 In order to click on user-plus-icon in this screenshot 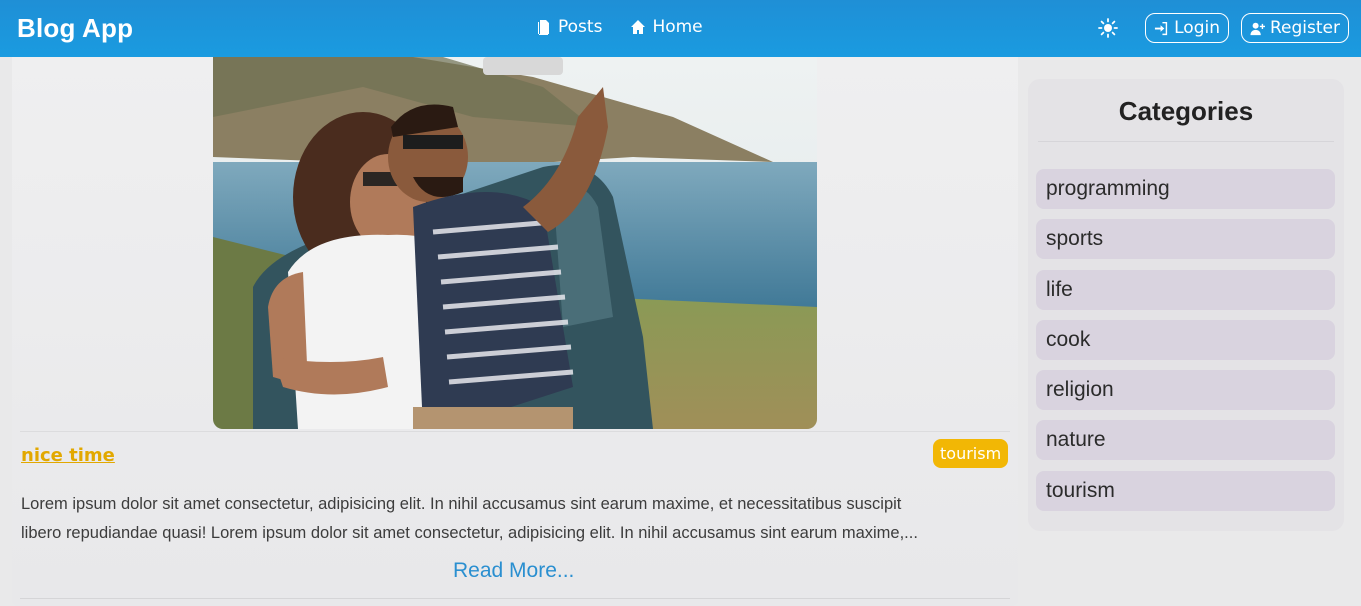, I will do `click(1257, 28)`.